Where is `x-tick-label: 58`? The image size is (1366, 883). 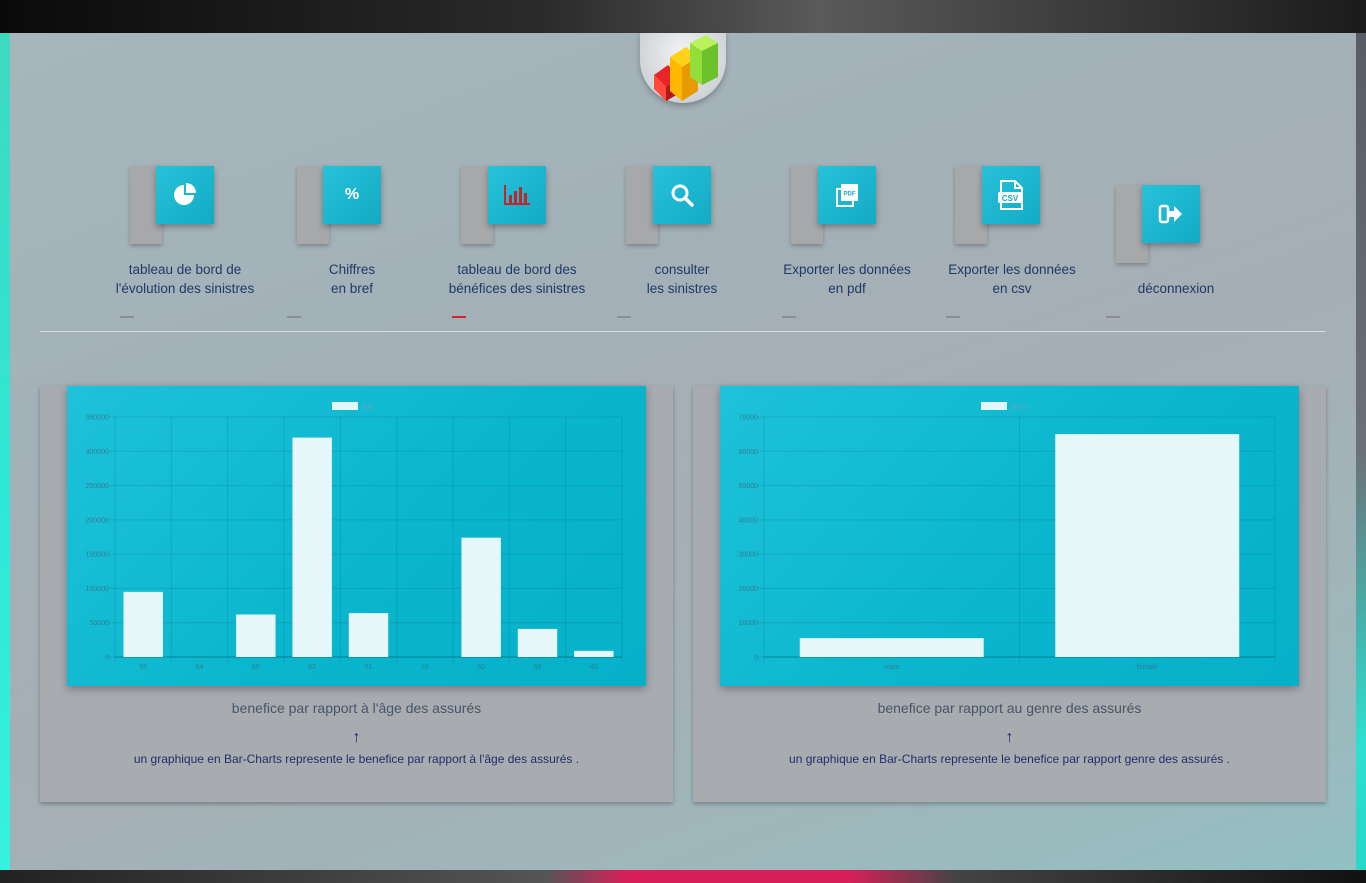
x-tick-label: 58 is located at coordinates (538, 667).